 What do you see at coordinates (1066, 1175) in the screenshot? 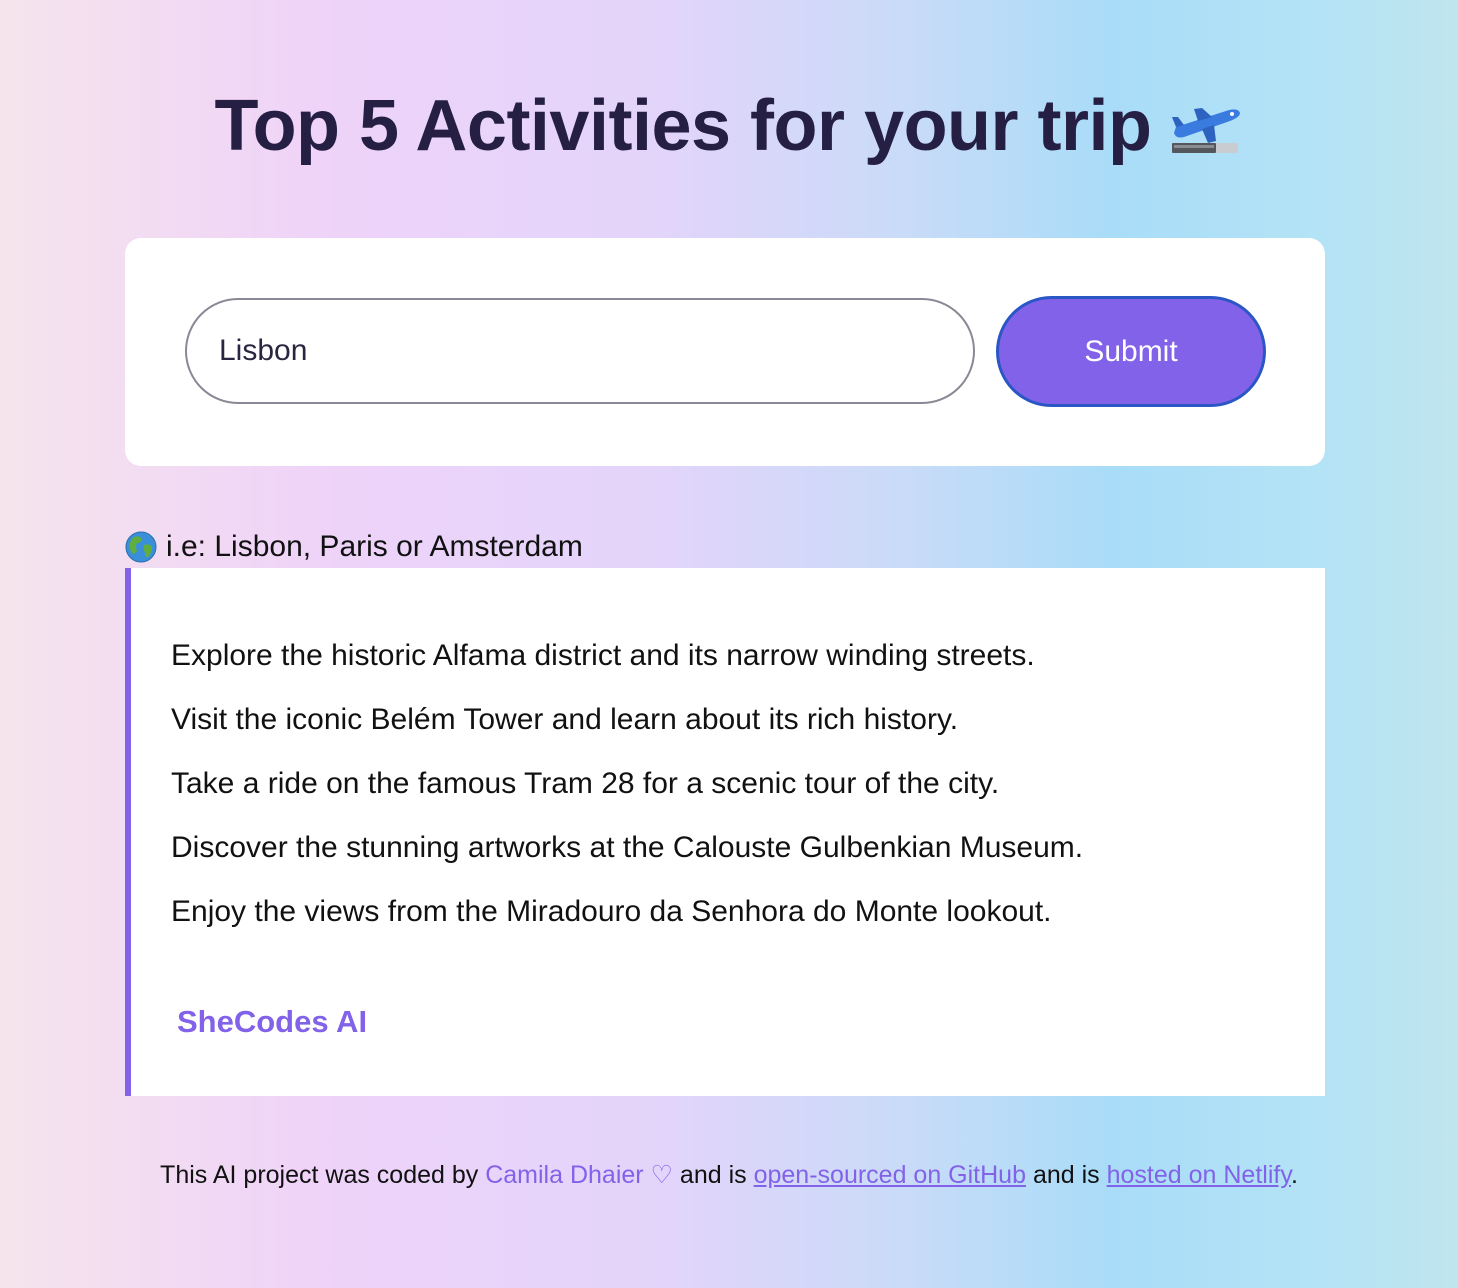
I see `footer-middle-2: and is` at bounding box center [1066, 1175].